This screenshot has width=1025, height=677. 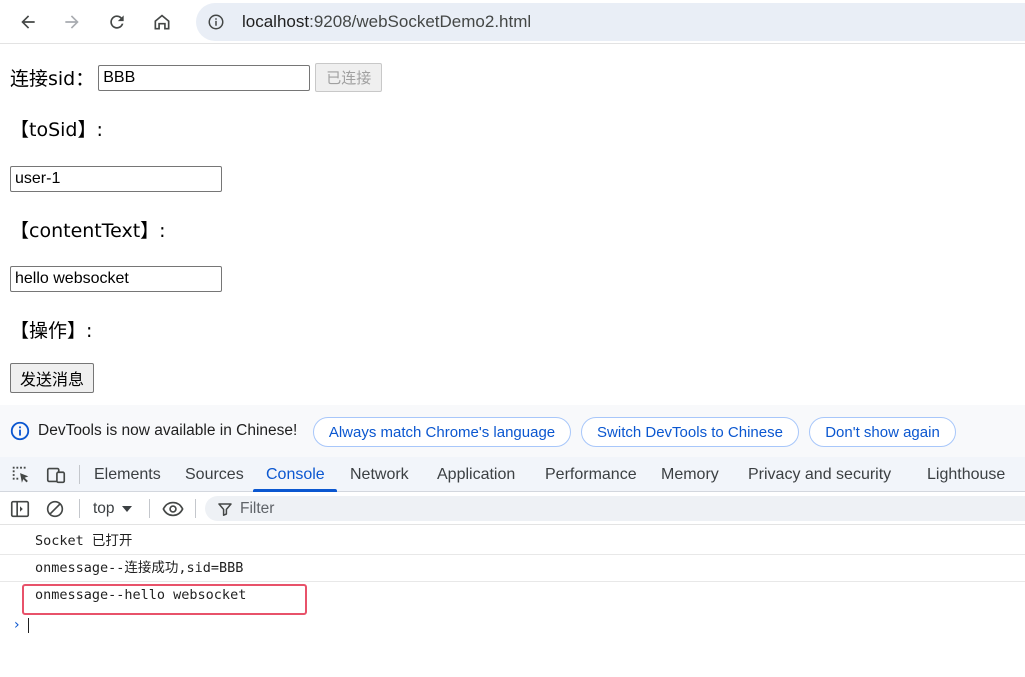 I want to click on filter-funnel-icon, so click(x=225, y=509).